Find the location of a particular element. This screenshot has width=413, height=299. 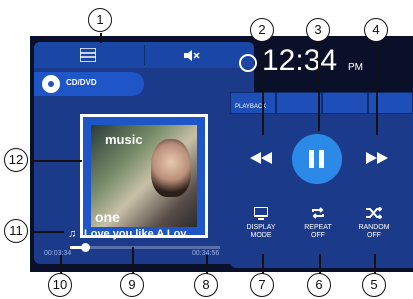

progress-bar is located at coordinates (145, 247).